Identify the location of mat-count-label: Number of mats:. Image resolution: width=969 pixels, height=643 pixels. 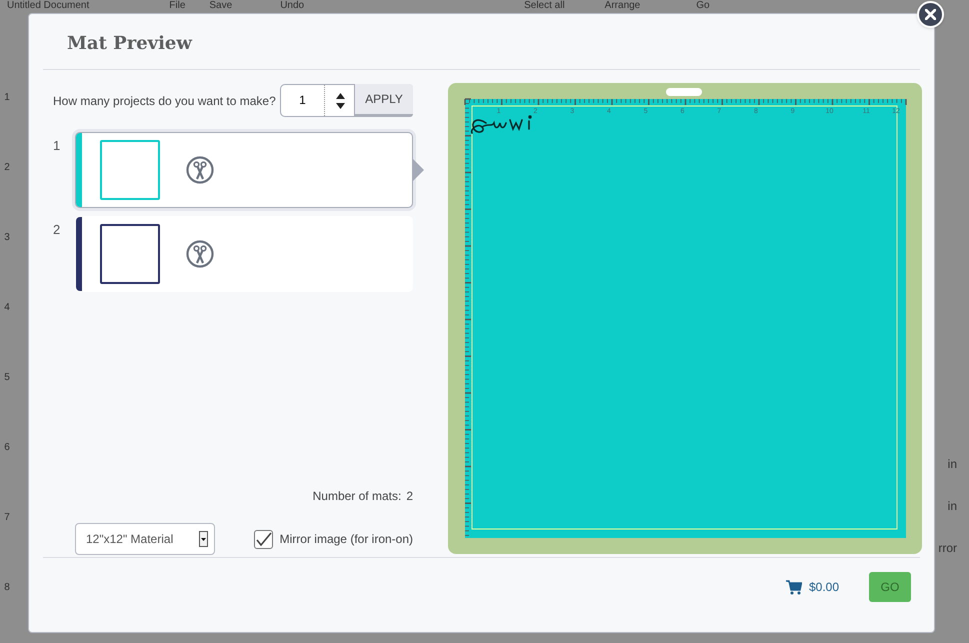
(357, 496).